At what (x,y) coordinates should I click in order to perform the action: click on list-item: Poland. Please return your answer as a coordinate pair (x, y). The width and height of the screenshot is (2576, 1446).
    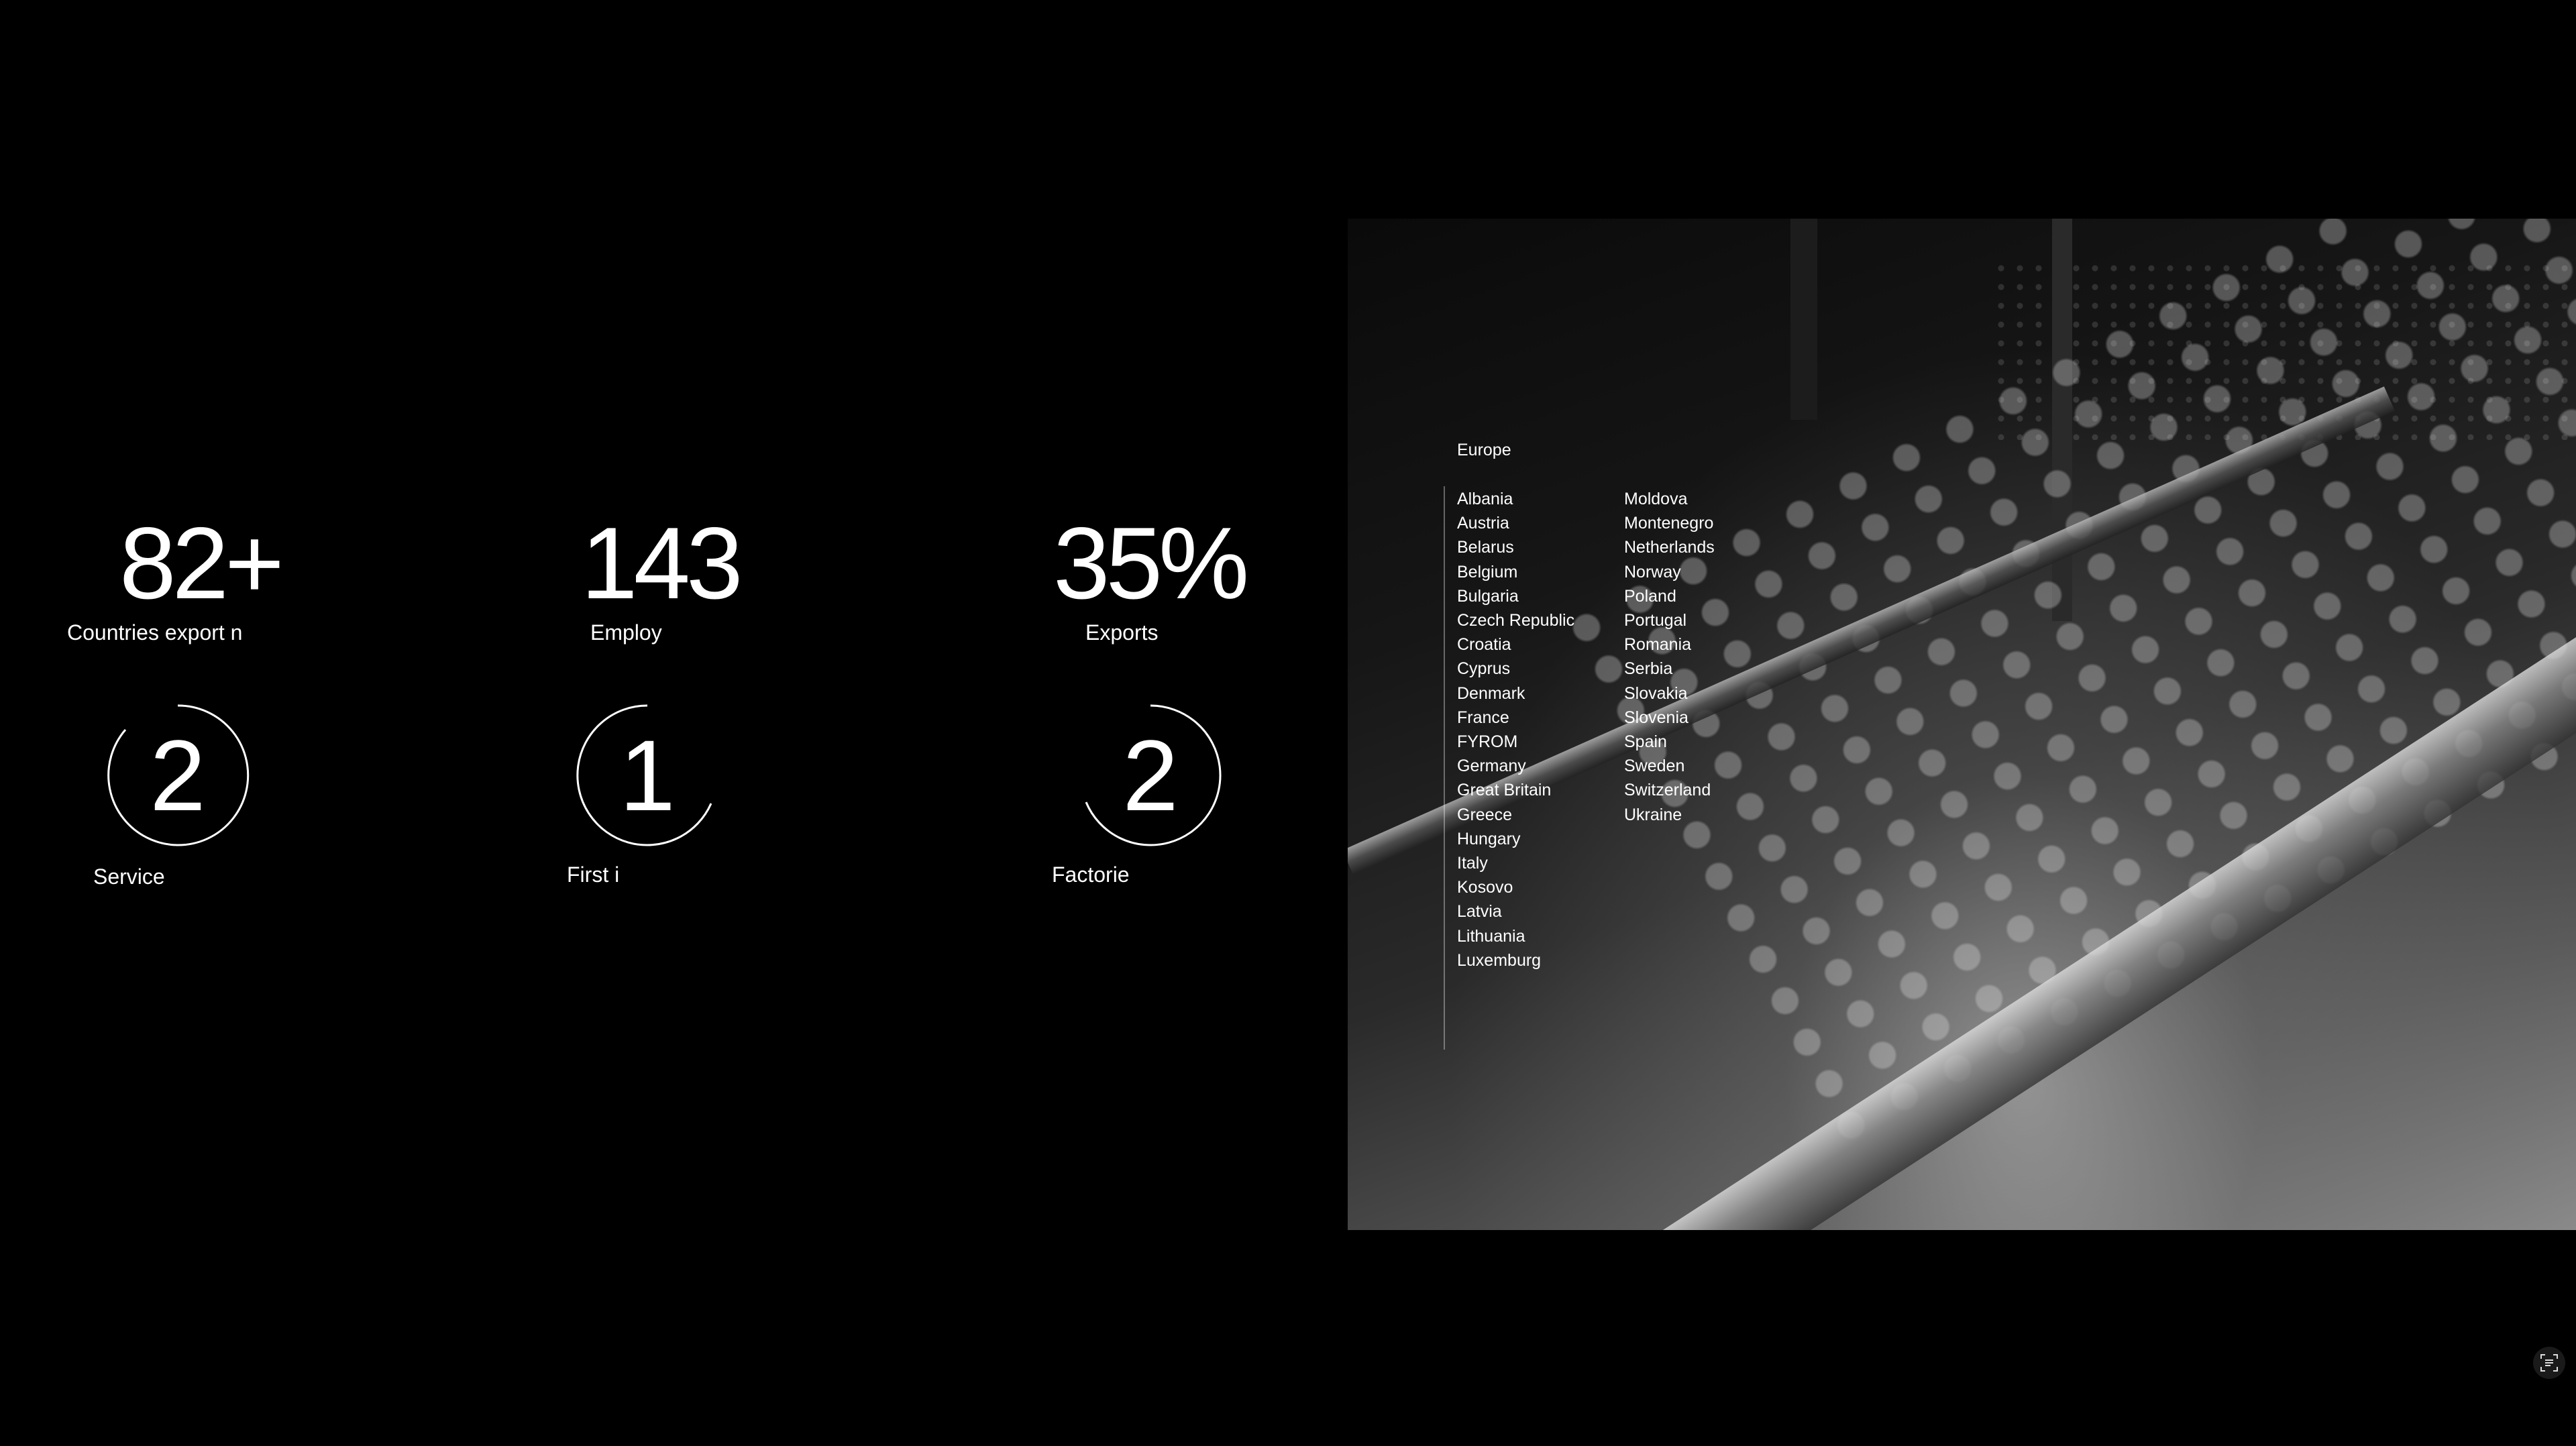
    Looking at the image, I should click on (1650, 596).